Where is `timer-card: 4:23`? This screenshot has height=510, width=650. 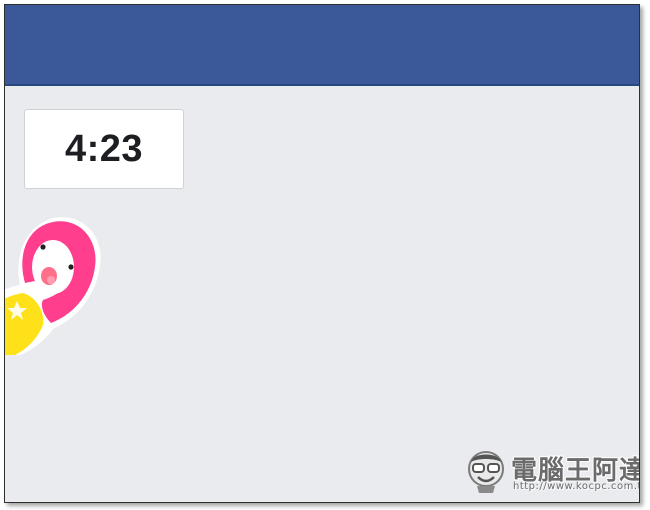 timer-card: 4:23 is located at coordinates (104, 149).